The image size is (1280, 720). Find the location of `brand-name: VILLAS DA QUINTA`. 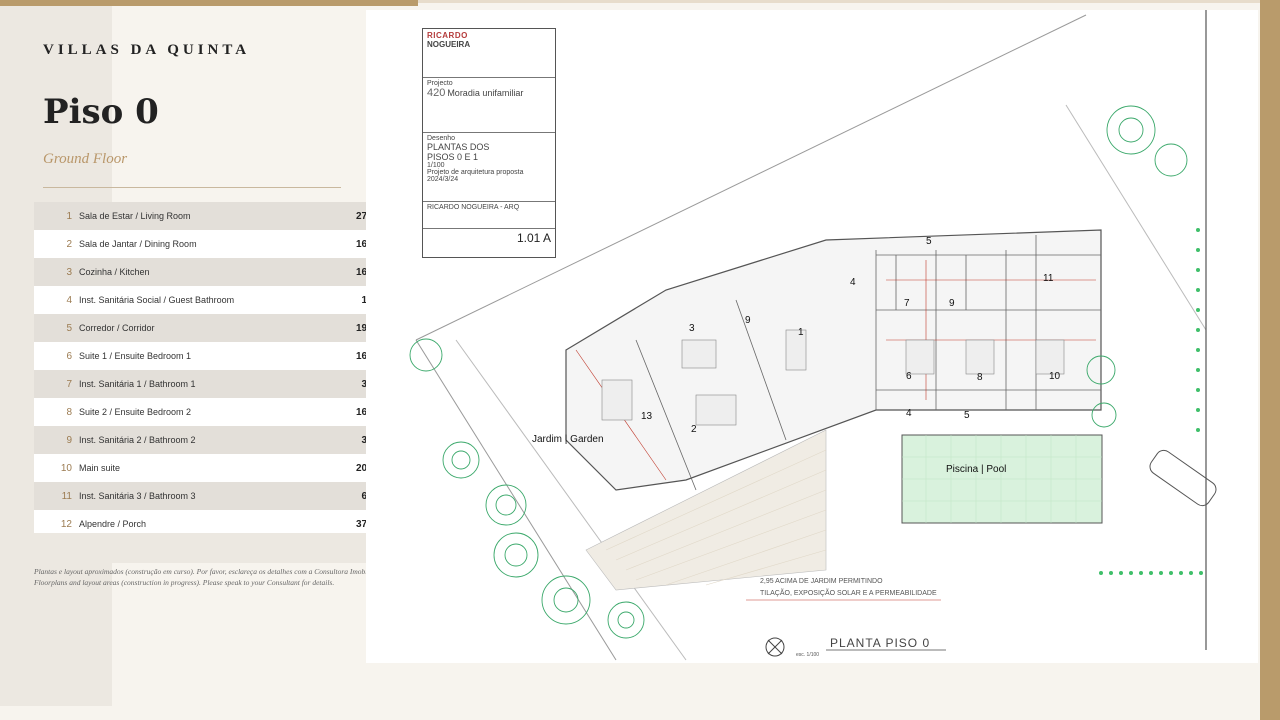

brand-name: VILLAS DA QUINTA is located at coordinates (147, 50).